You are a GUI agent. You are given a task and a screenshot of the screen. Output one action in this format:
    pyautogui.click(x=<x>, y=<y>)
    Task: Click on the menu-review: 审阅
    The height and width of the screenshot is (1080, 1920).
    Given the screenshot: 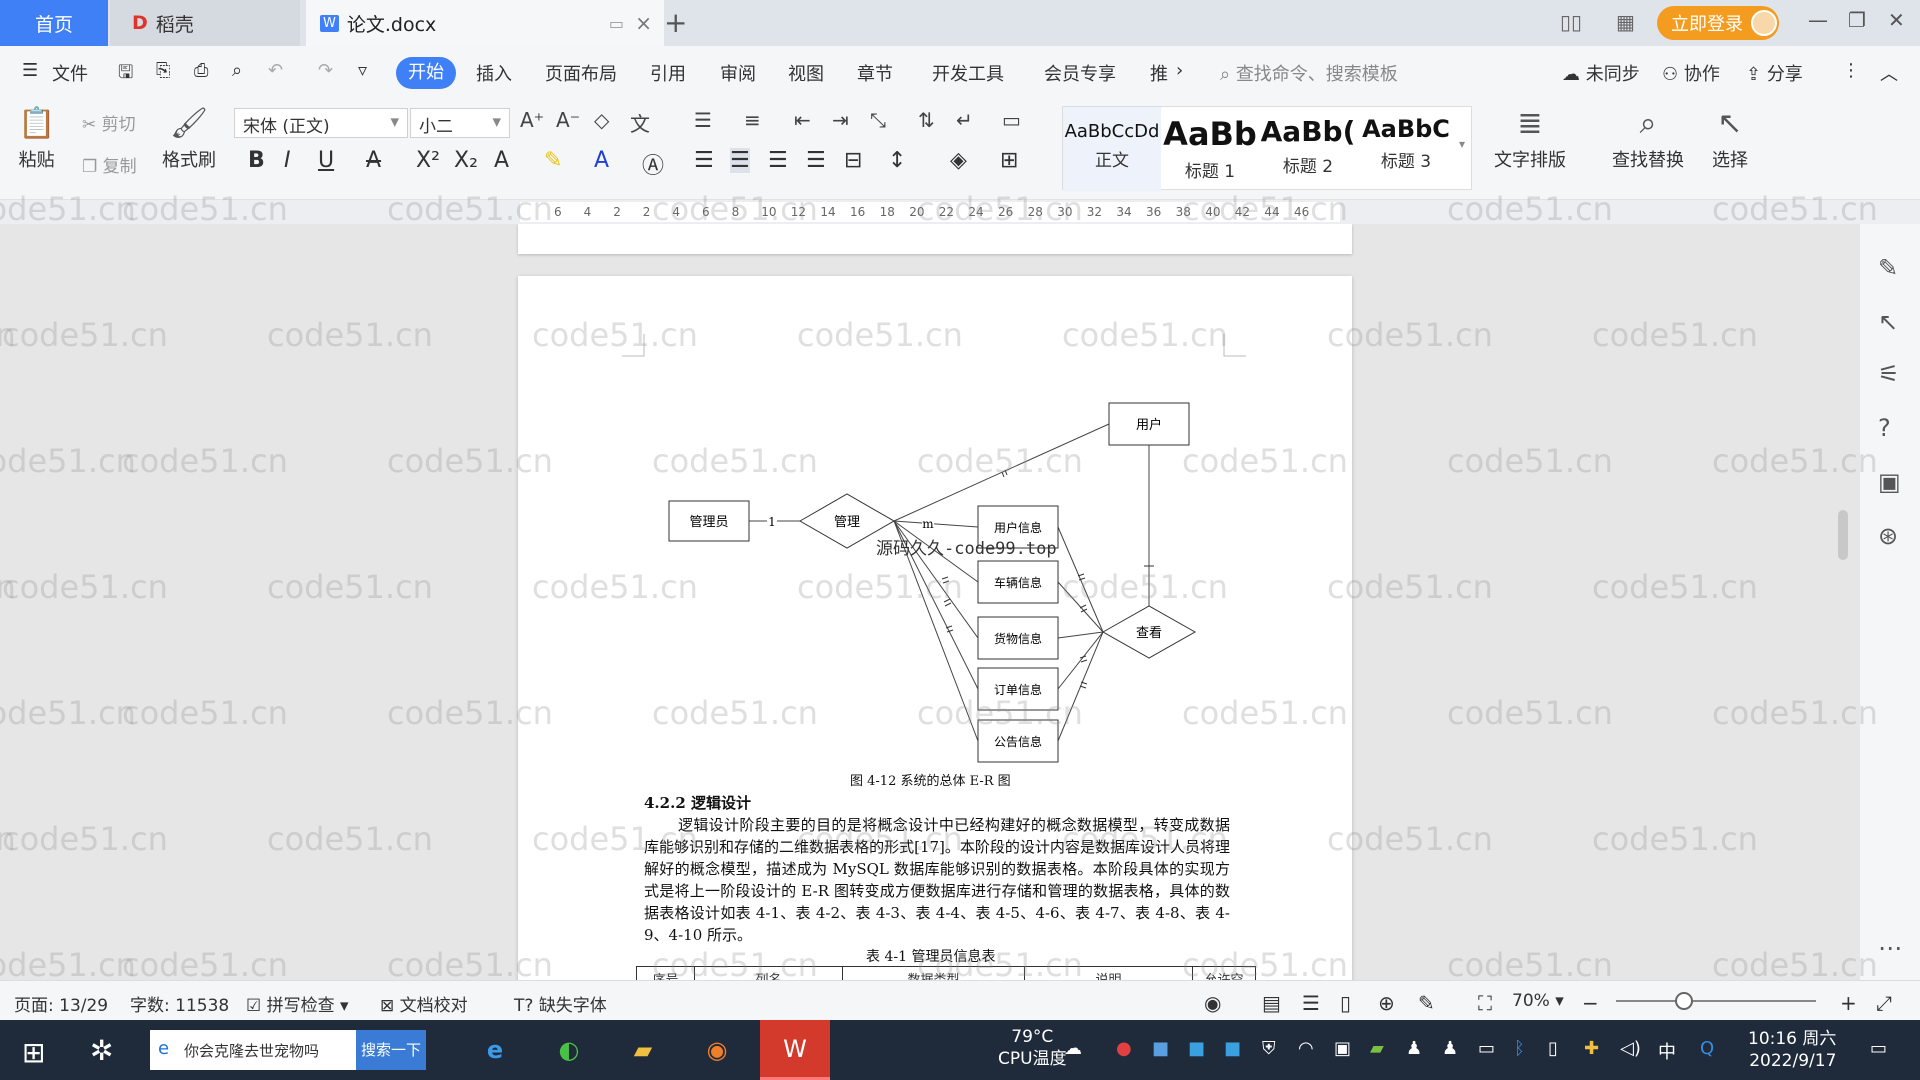 What is the action you would take?
    pyautogui.click(x=738, y=73)
    